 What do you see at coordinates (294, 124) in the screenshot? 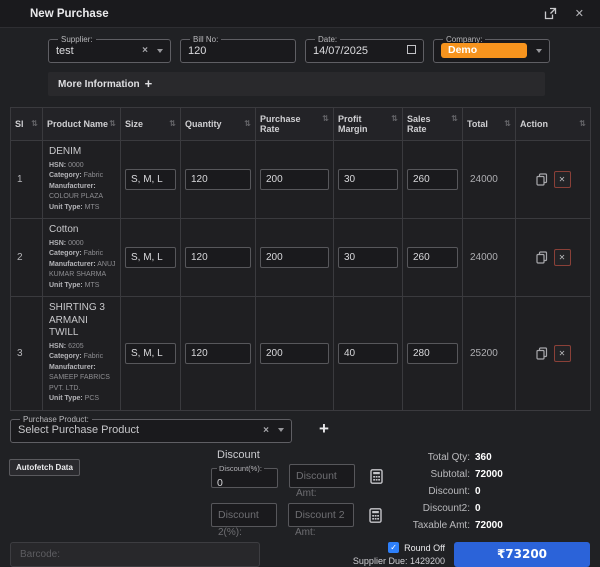
I see `column-header-purchase-rate: ⇅ Purchase Rate` at bounding box center [294, 124].